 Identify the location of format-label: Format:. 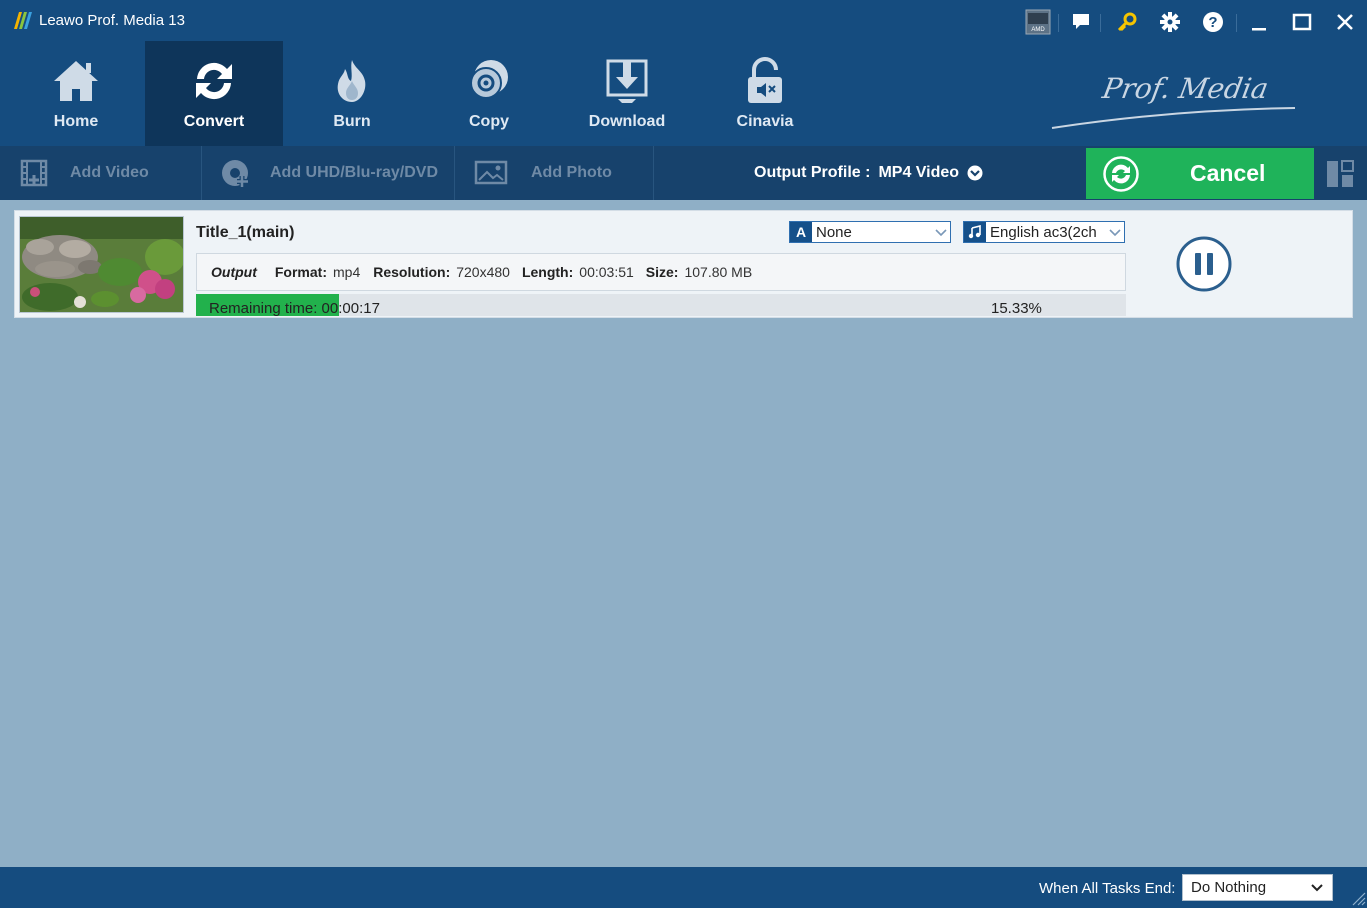
(300, 272).